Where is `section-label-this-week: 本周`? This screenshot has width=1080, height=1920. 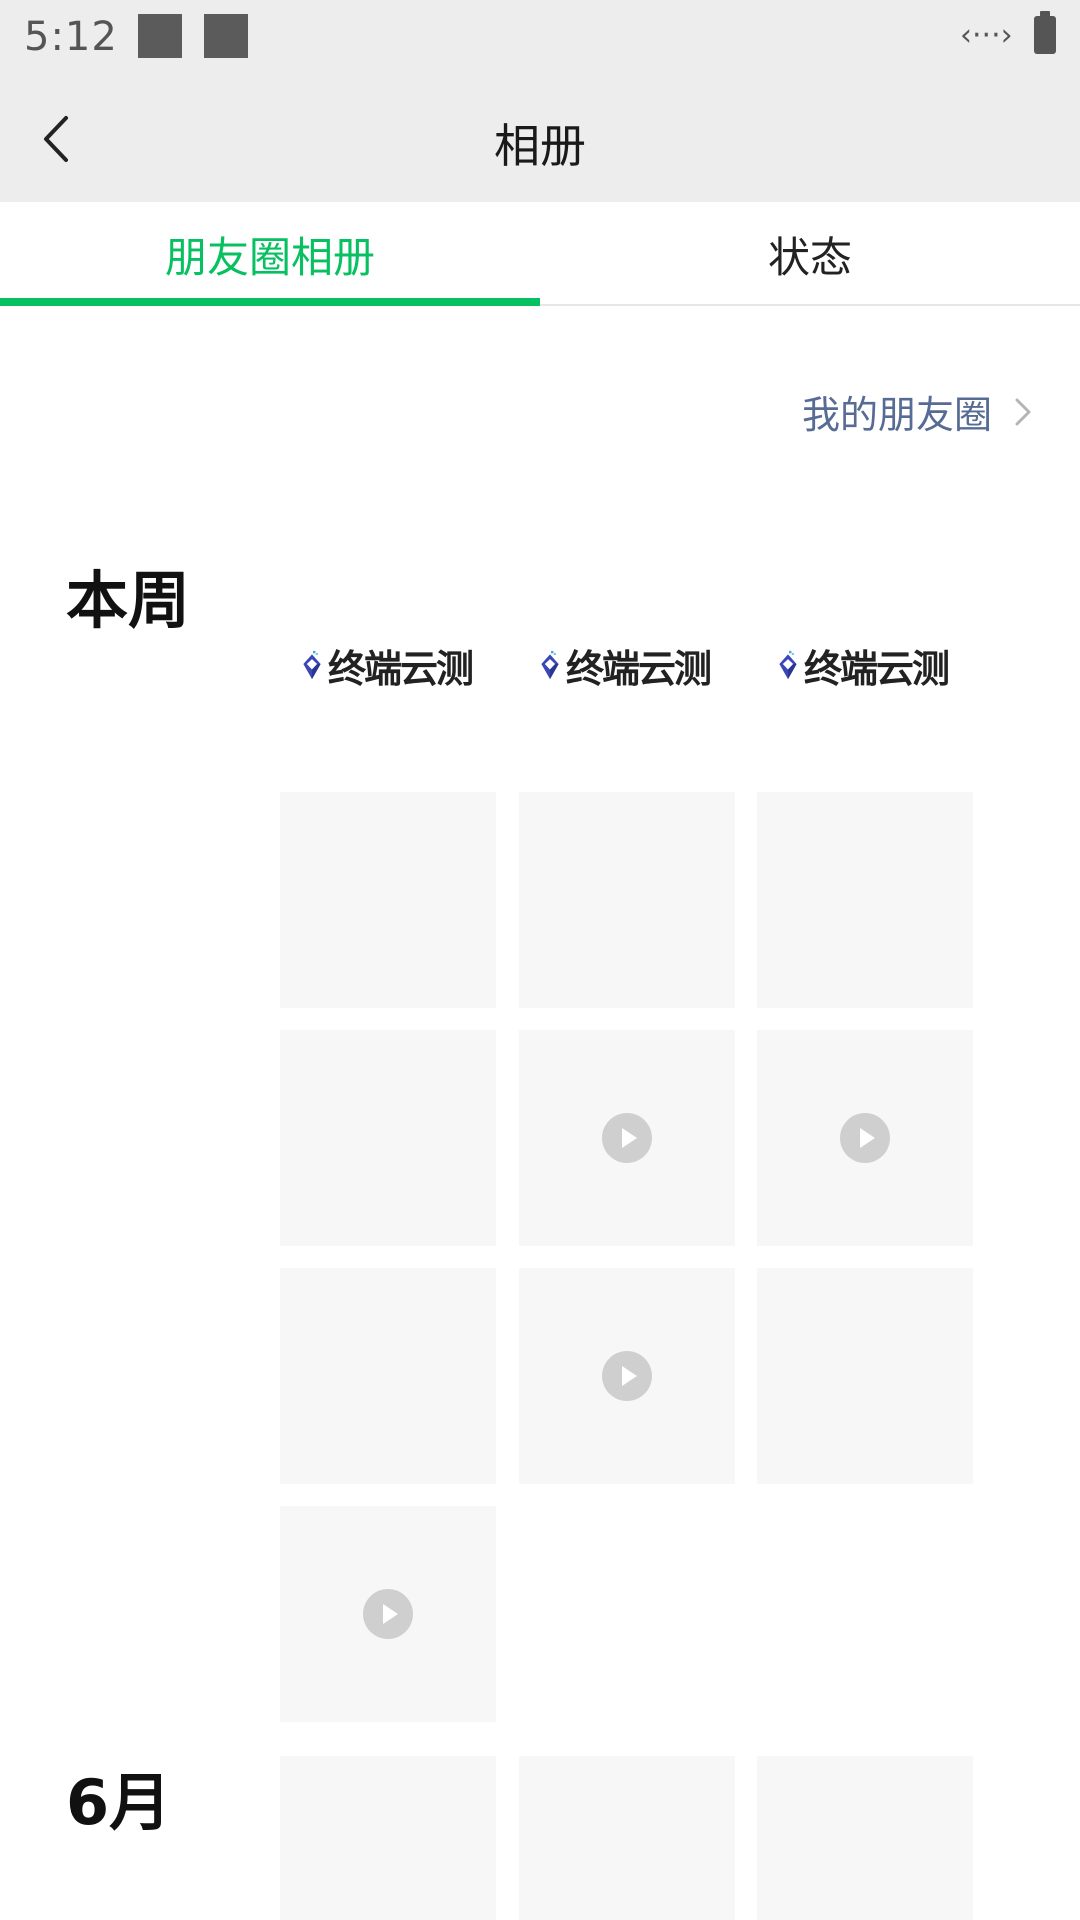 section-label-this-week: 本周 is located at coordinates (128, 600).